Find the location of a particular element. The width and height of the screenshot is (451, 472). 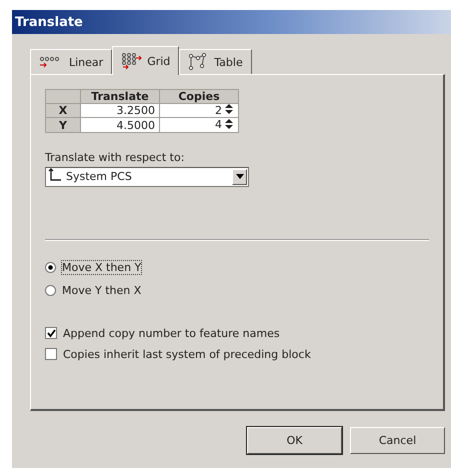

option-label: Move X then Y is located at coordinates (102, 267).